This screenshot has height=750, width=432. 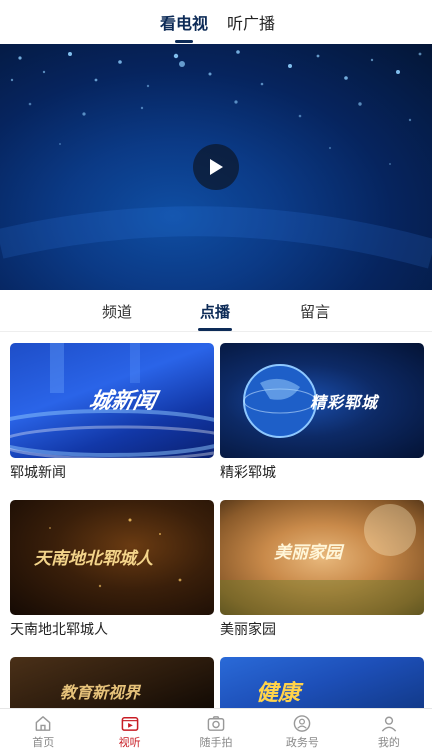 I want to click on tab-on-demand-label: 点播, so click(x=215, y=312).